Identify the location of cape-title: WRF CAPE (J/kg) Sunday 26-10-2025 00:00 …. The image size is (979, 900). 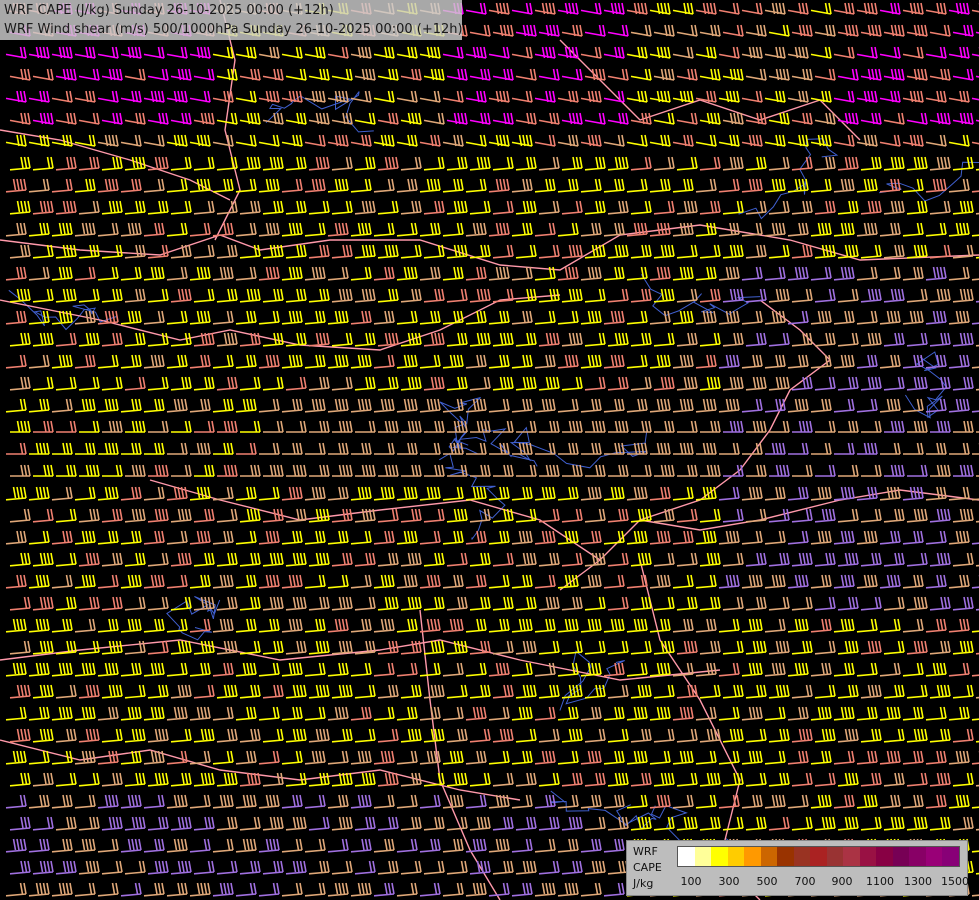
(169, 10).